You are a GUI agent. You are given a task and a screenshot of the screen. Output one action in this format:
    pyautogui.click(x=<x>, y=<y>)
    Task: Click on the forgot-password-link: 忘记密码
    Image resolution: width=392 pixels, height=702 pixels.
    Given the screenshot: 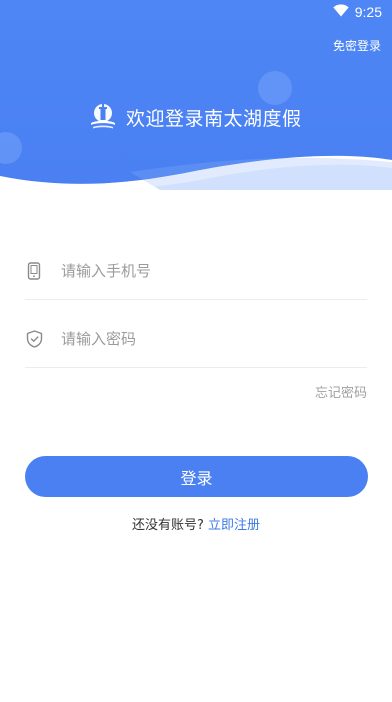 What is the action you would take?
    pyautogui.click(x=341, y=391)
    